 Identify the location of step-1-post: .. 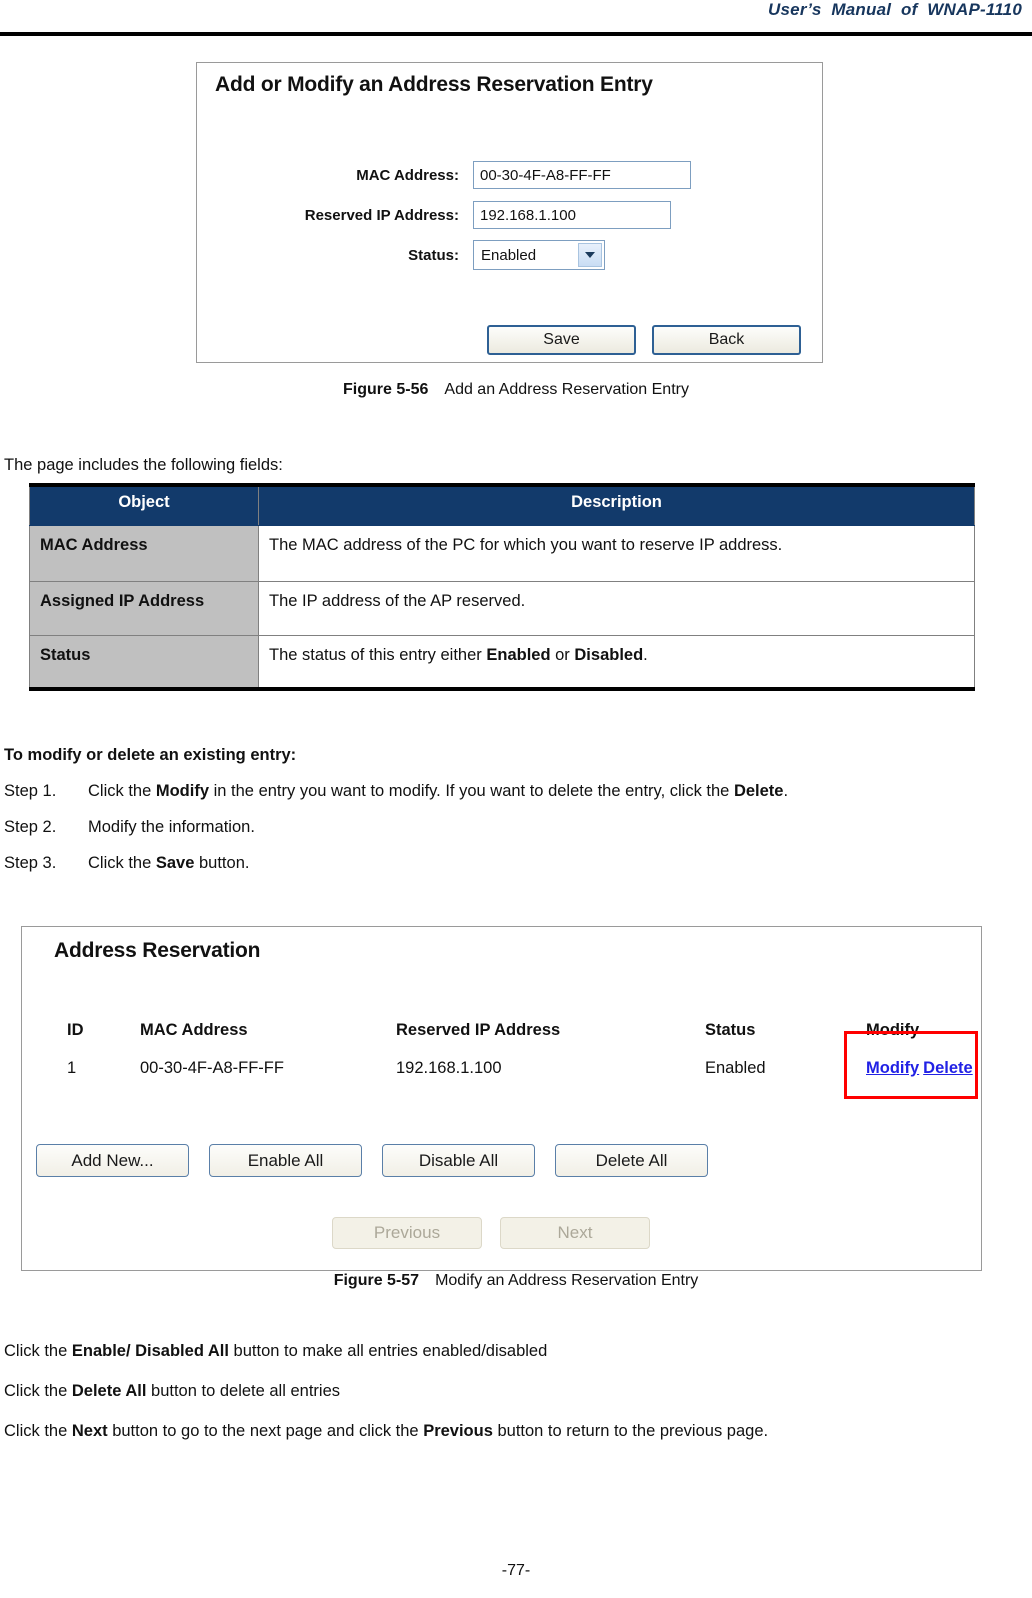
(786, 791).